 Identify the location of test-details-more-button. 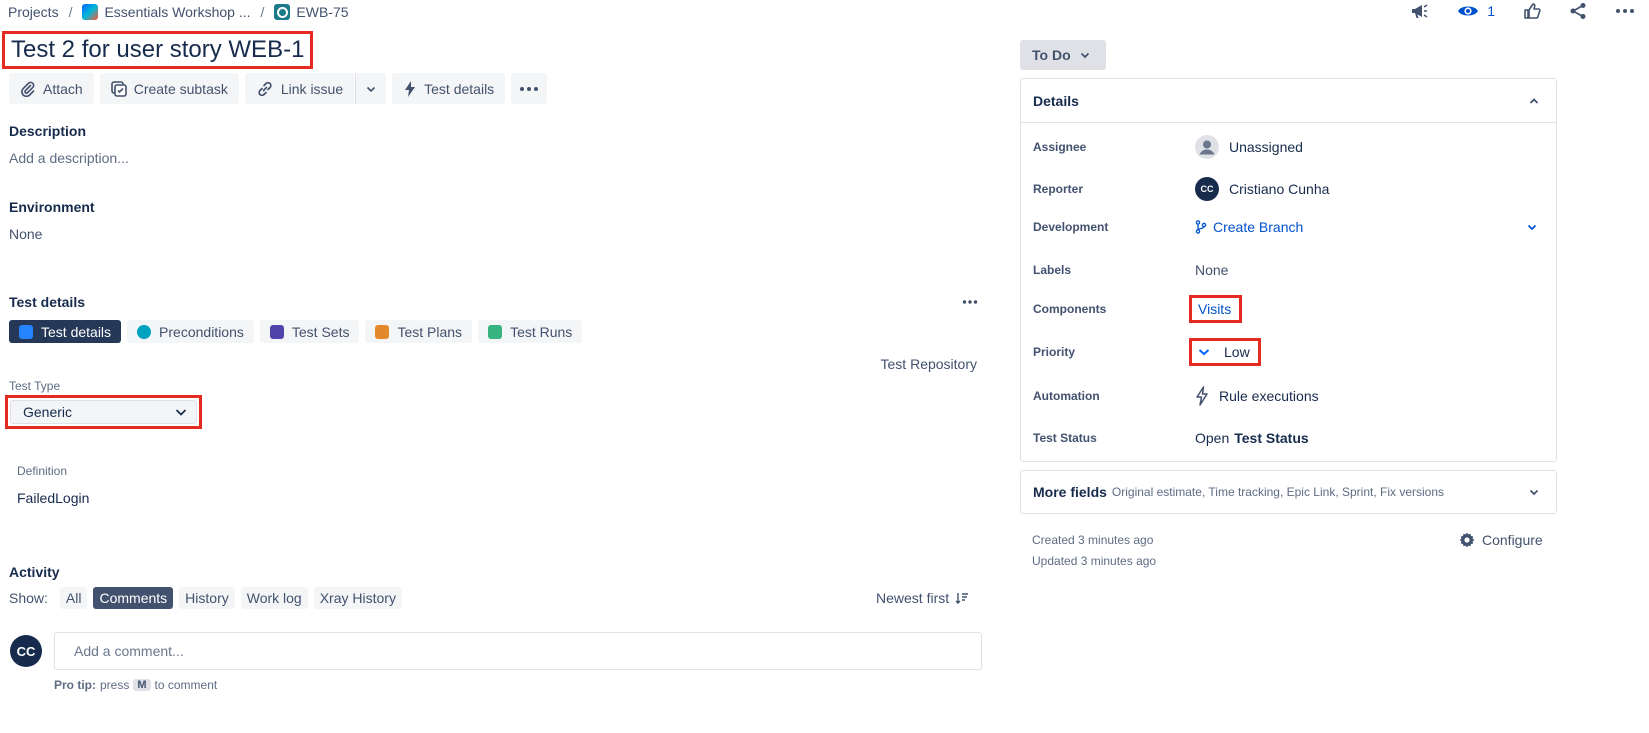
(970, 300).